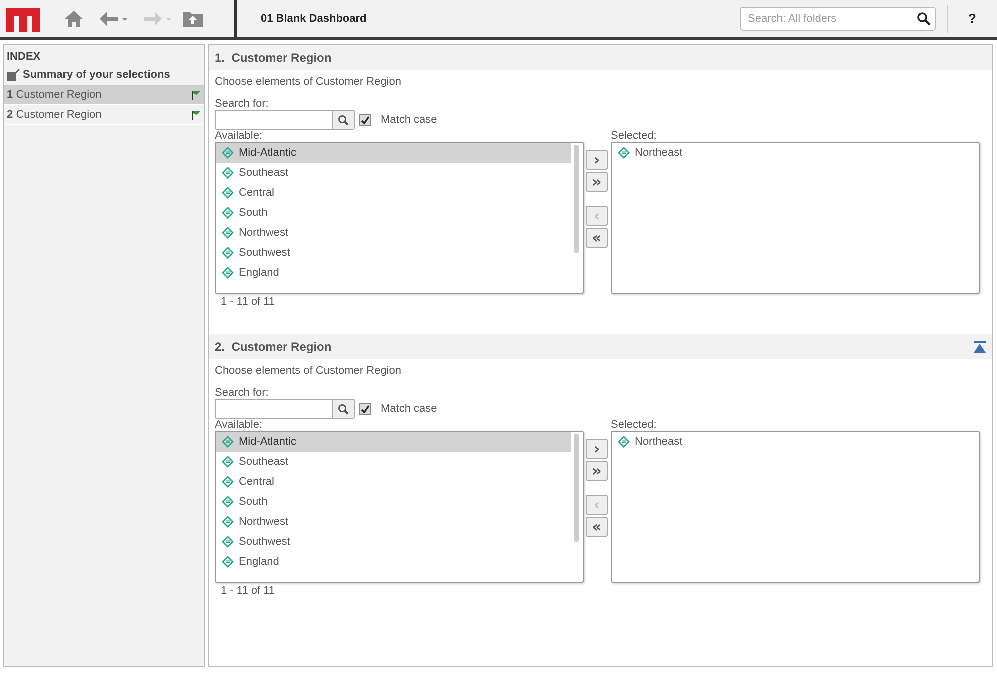  I want to click on sidebar-item: 1 Customer Region, so click(104, 95).